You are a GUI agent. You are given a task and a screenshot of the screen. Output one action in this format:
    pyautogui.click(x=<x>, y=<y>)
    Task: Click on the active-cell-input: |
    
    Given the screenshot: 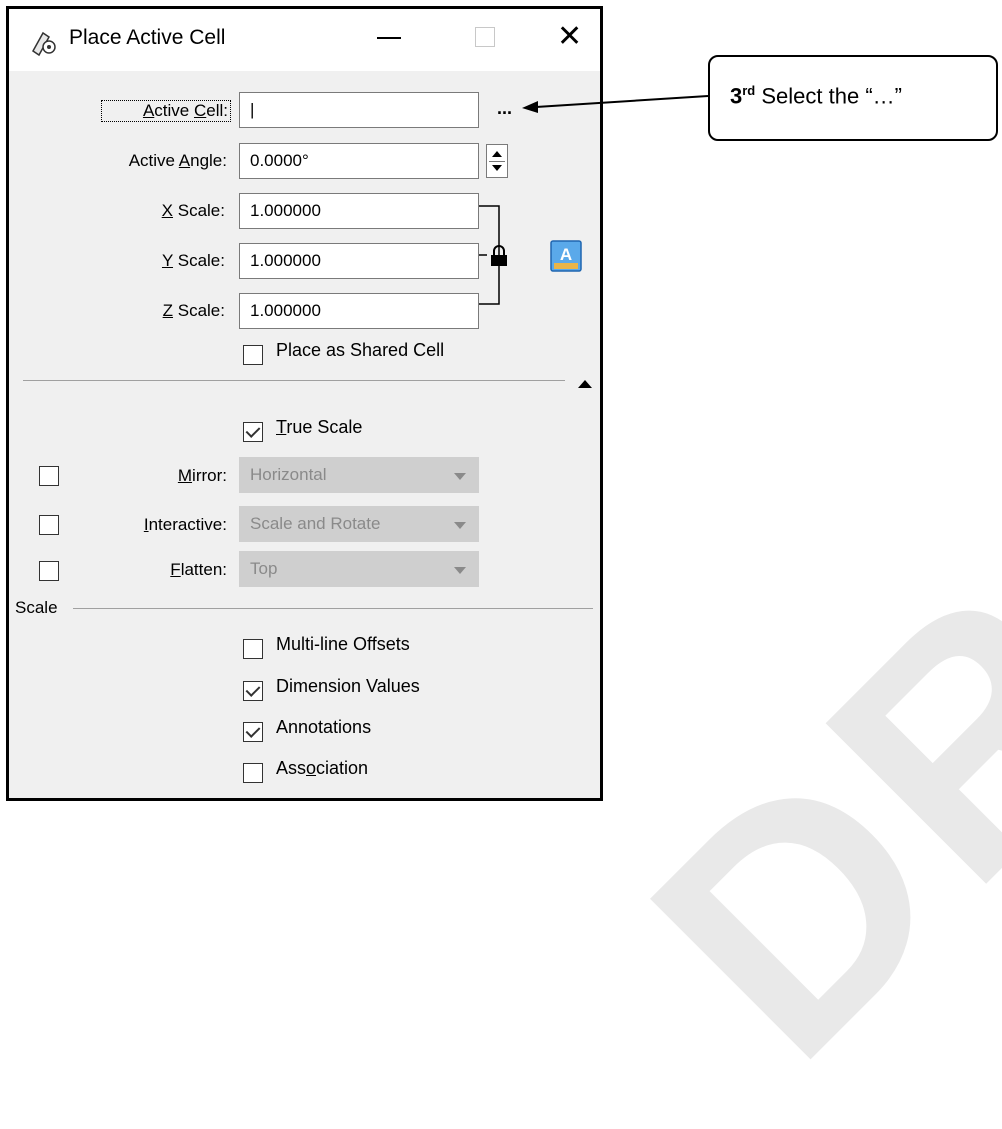 What is the action you would take?
    pyautogui.click(x=359, y=110)
    